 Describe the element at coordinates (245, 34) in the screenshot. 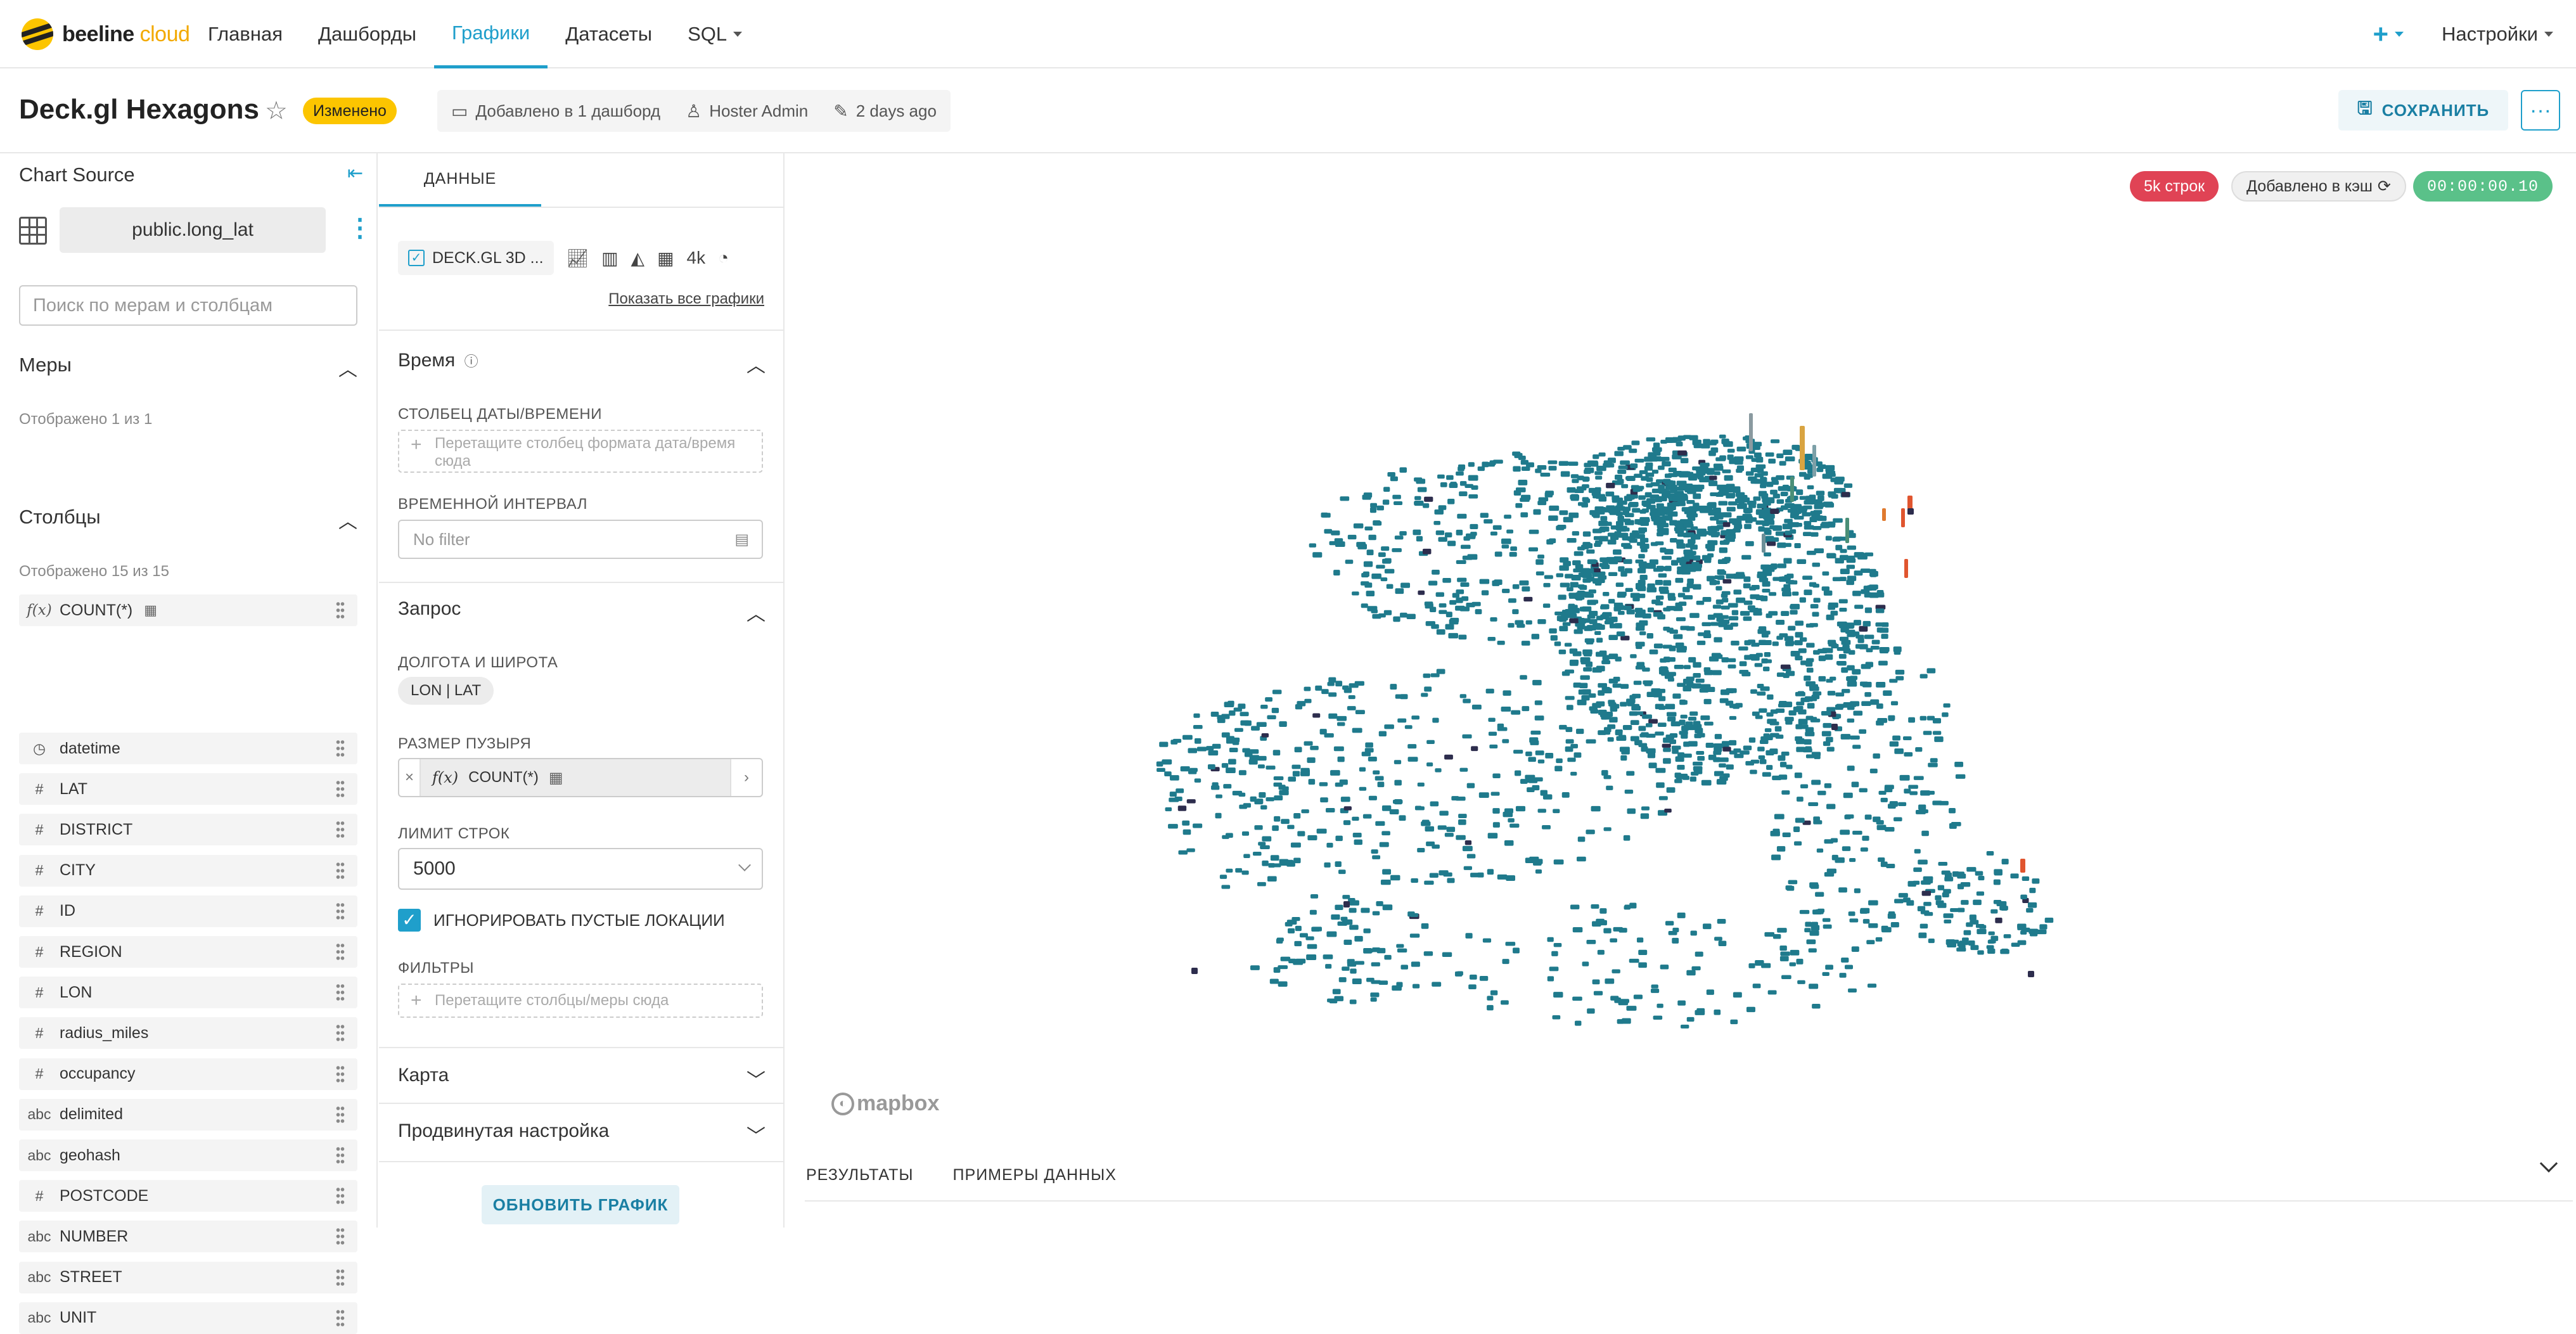

I see `nav-home: Главная` at that location.